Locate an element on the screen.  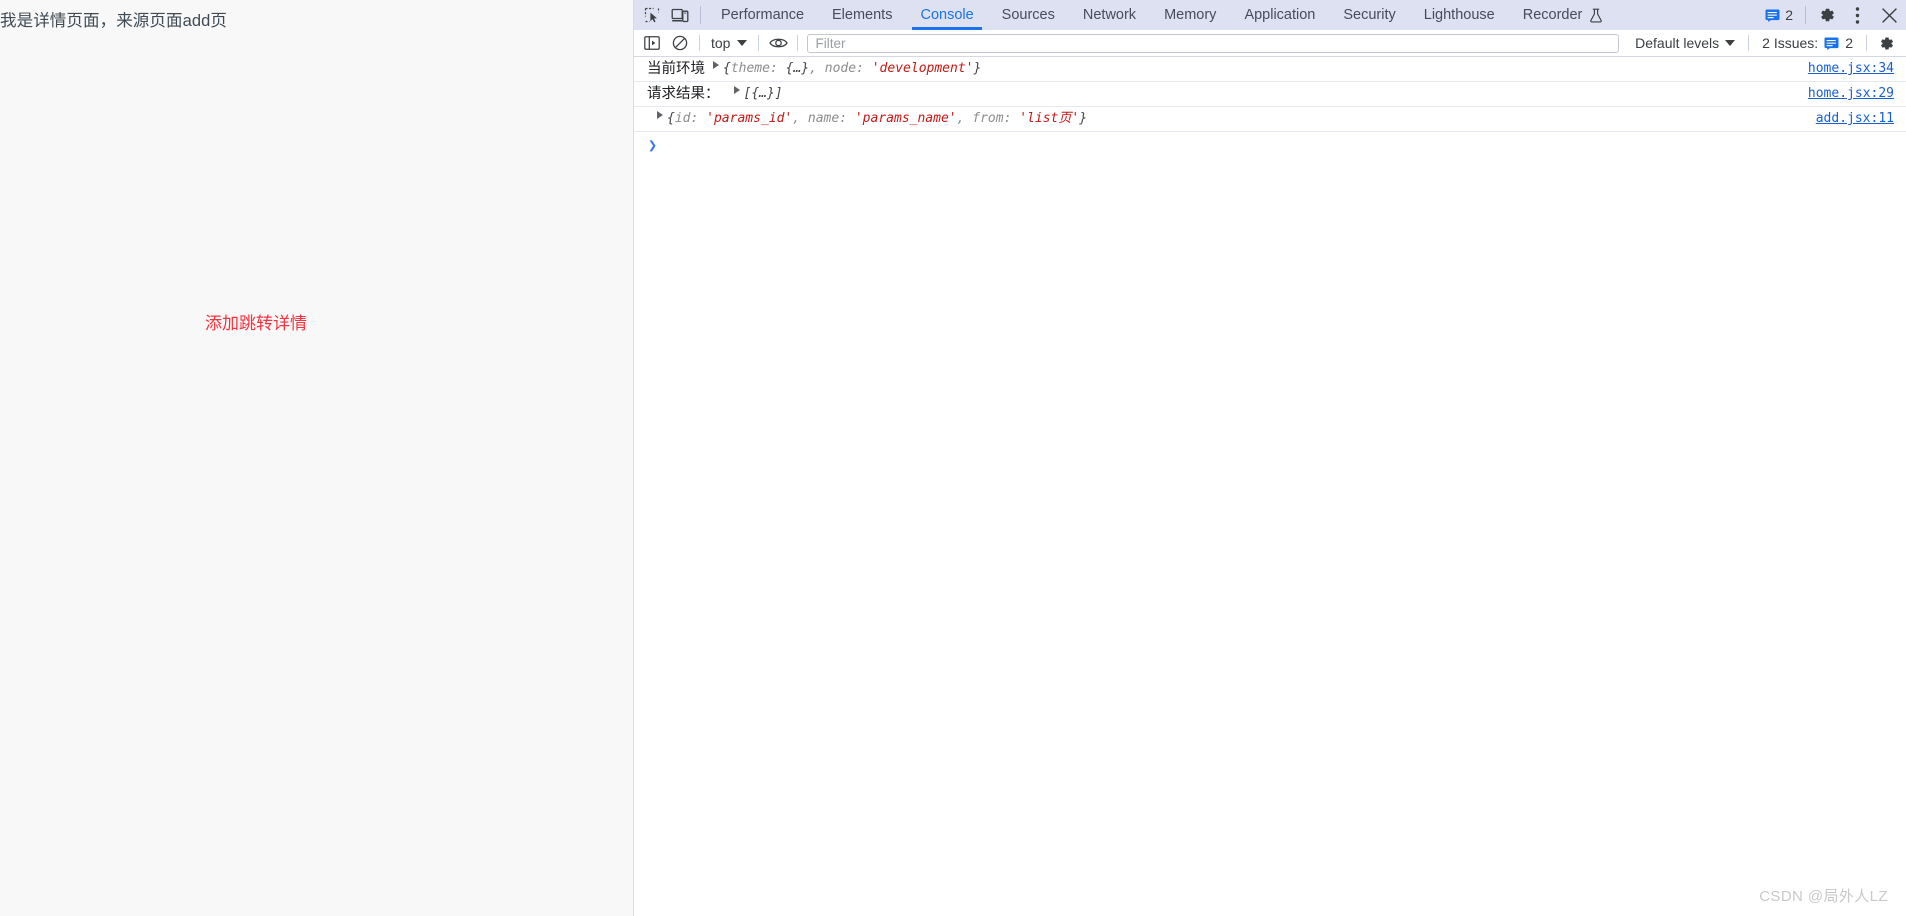
console-toolbar: top Default levels 2 Issues: is located at coordinates (1270, 43).